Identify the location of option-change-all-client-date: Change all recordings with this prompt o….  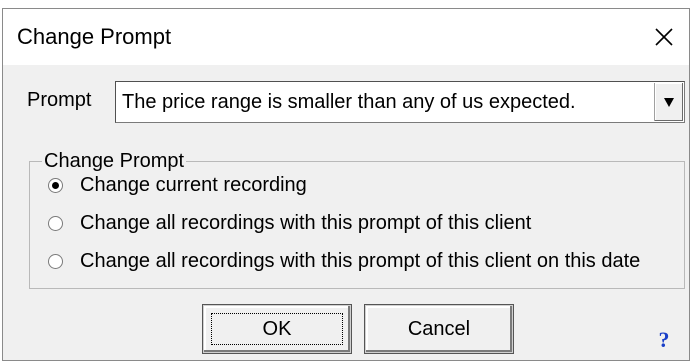
(344, 261).